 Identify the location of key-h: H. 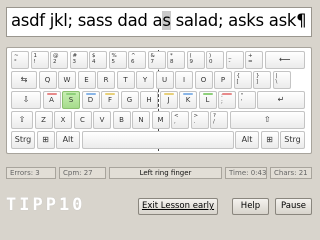
(149, 100).